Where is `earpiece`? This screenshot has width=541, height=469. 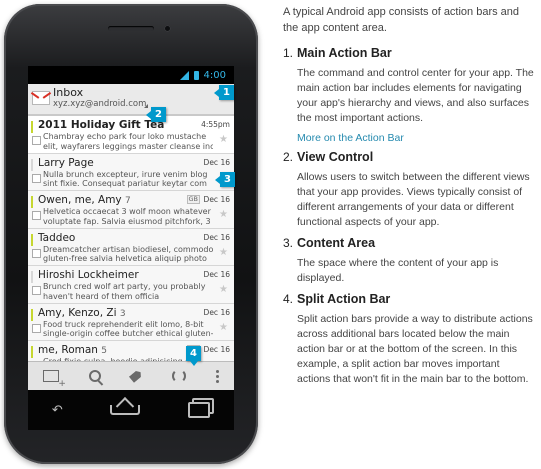 earpiece is located at coordinates (131, 28).